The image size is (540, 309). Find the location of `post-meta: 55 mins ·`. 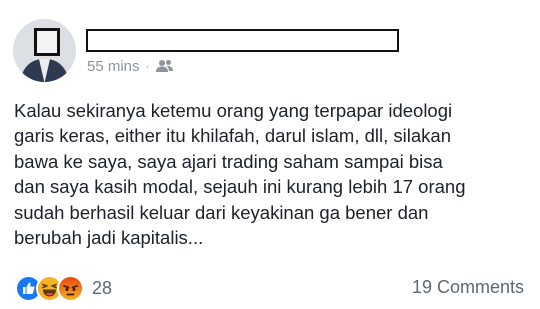

post-meta: 55 mins · is located at coordinates (130, 66).